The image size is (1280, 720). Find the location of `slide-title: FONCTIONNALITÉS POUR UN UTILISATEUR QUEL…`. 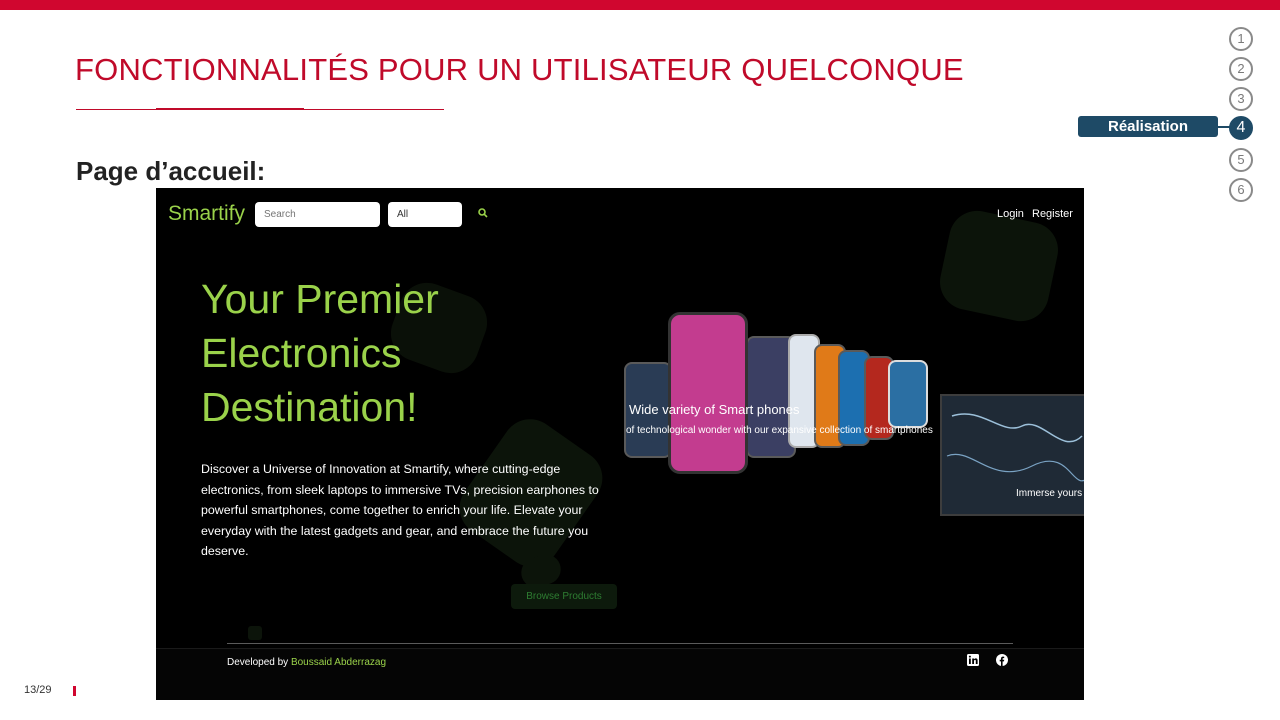

slide-title: FONCTIONNALITÉS POUR UN UTILISATEUR QUEL… is located at coordinates (519, 69).